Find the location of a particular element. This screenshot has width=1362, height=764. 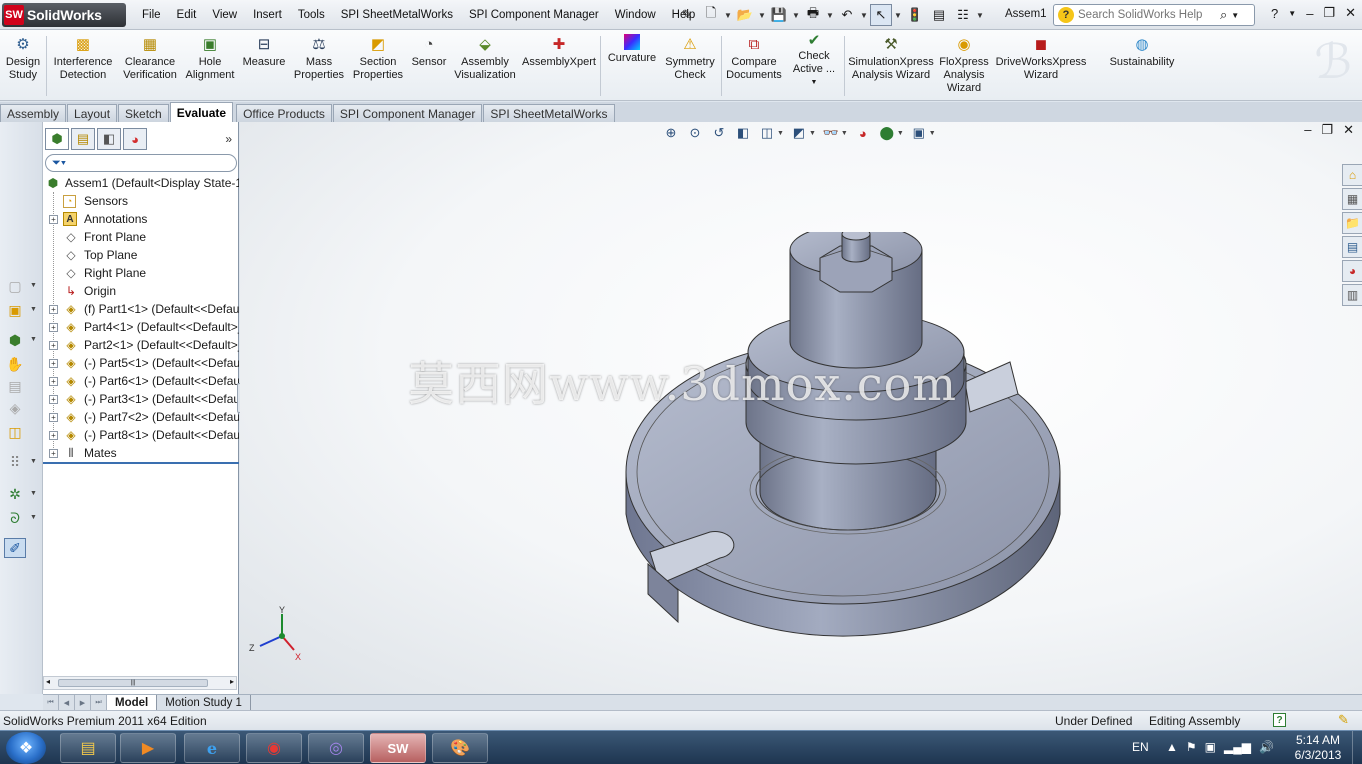

close-icon: ✕ is located at coordinates (1348, 130).